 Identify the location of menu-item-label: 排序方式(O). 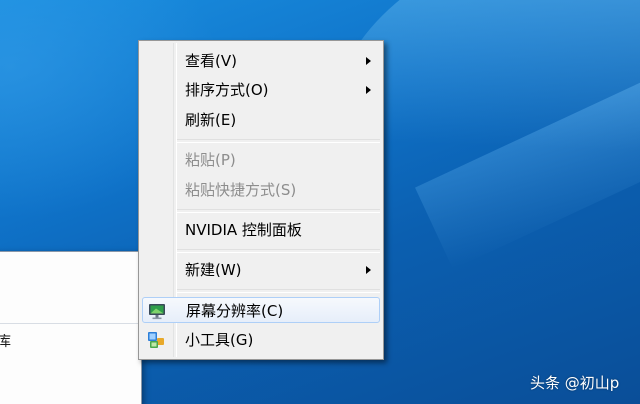
(227, 90).